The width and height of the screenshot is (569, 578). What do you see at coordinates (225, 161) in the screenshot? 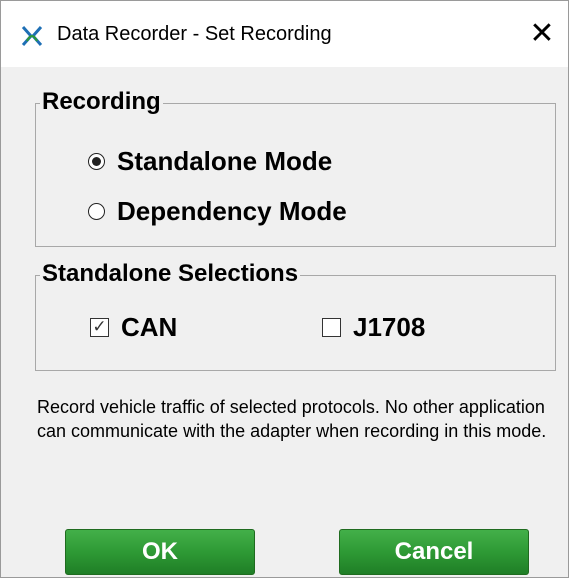
I see `standalone-mode-label: Standalone Mode` at bounding box center [225, 161].